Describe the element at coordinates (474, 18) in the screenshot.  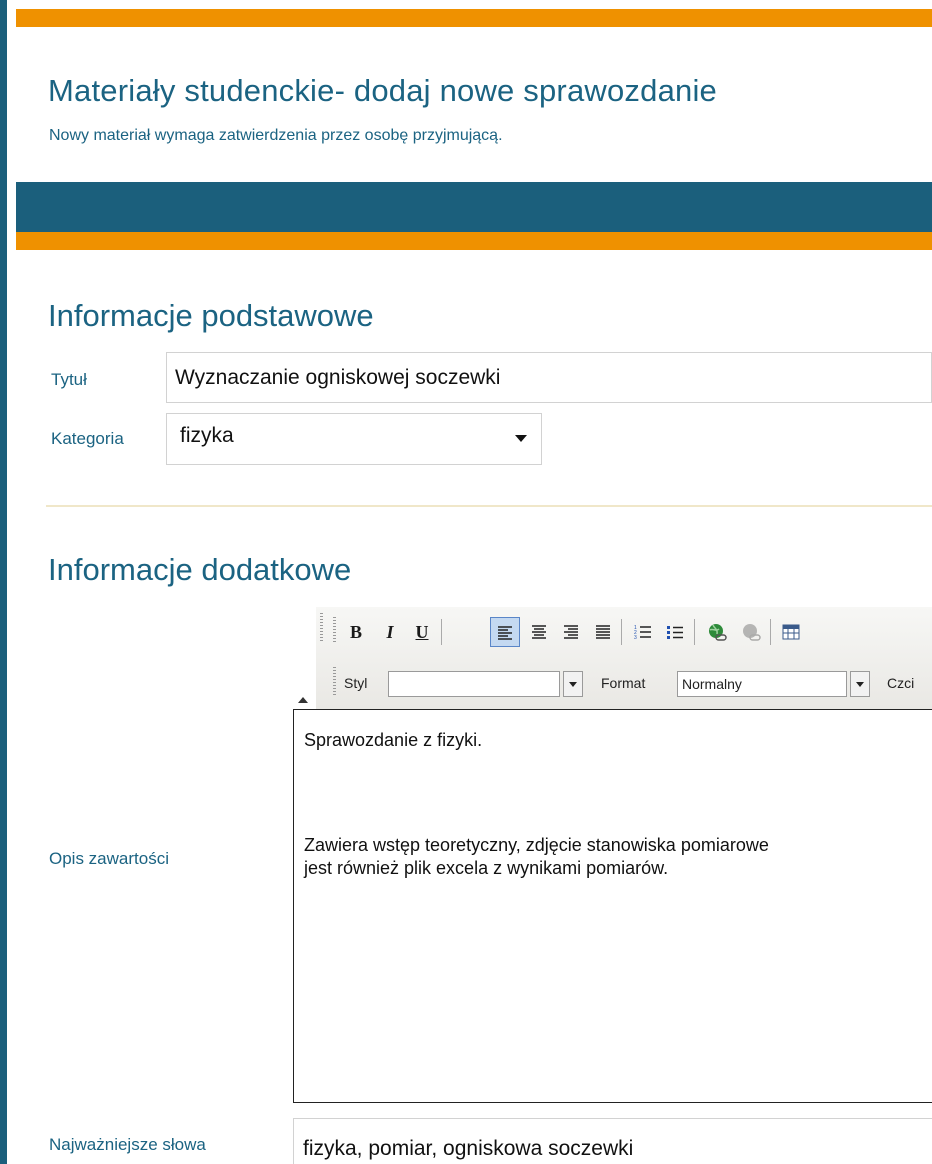
I see `top-orange-band` at that location.